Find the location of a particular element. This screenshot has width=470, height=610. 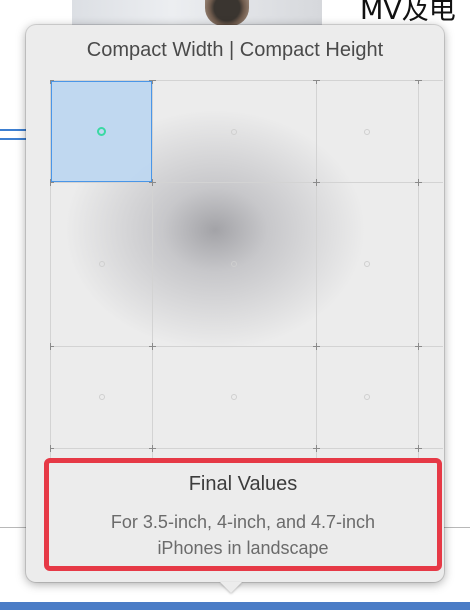

grid-cell-compact-width-regular-height is located at coordinates (101, 397).